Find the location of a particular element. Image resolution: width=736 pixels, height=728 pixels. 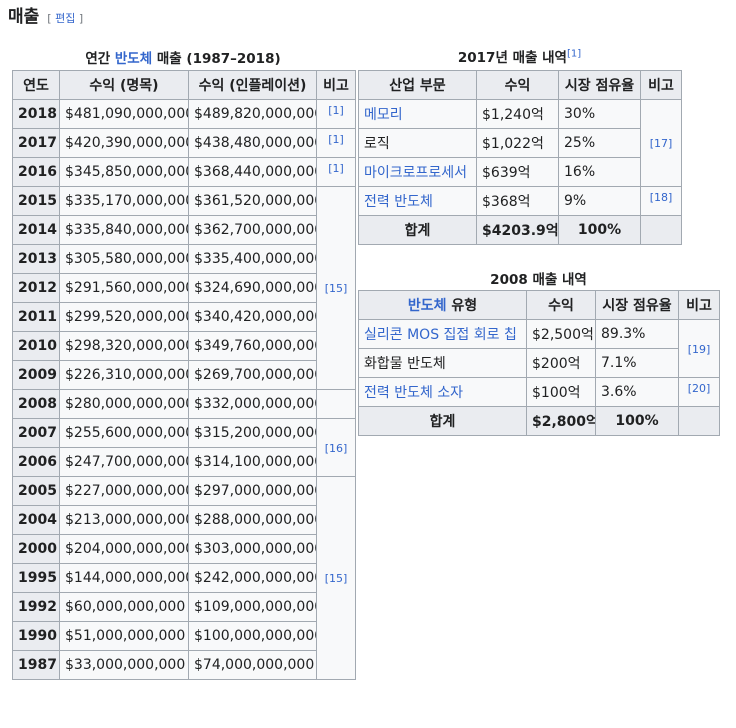

type-cell: 전력 반도체 소자 is located at coordinates (442, 392).